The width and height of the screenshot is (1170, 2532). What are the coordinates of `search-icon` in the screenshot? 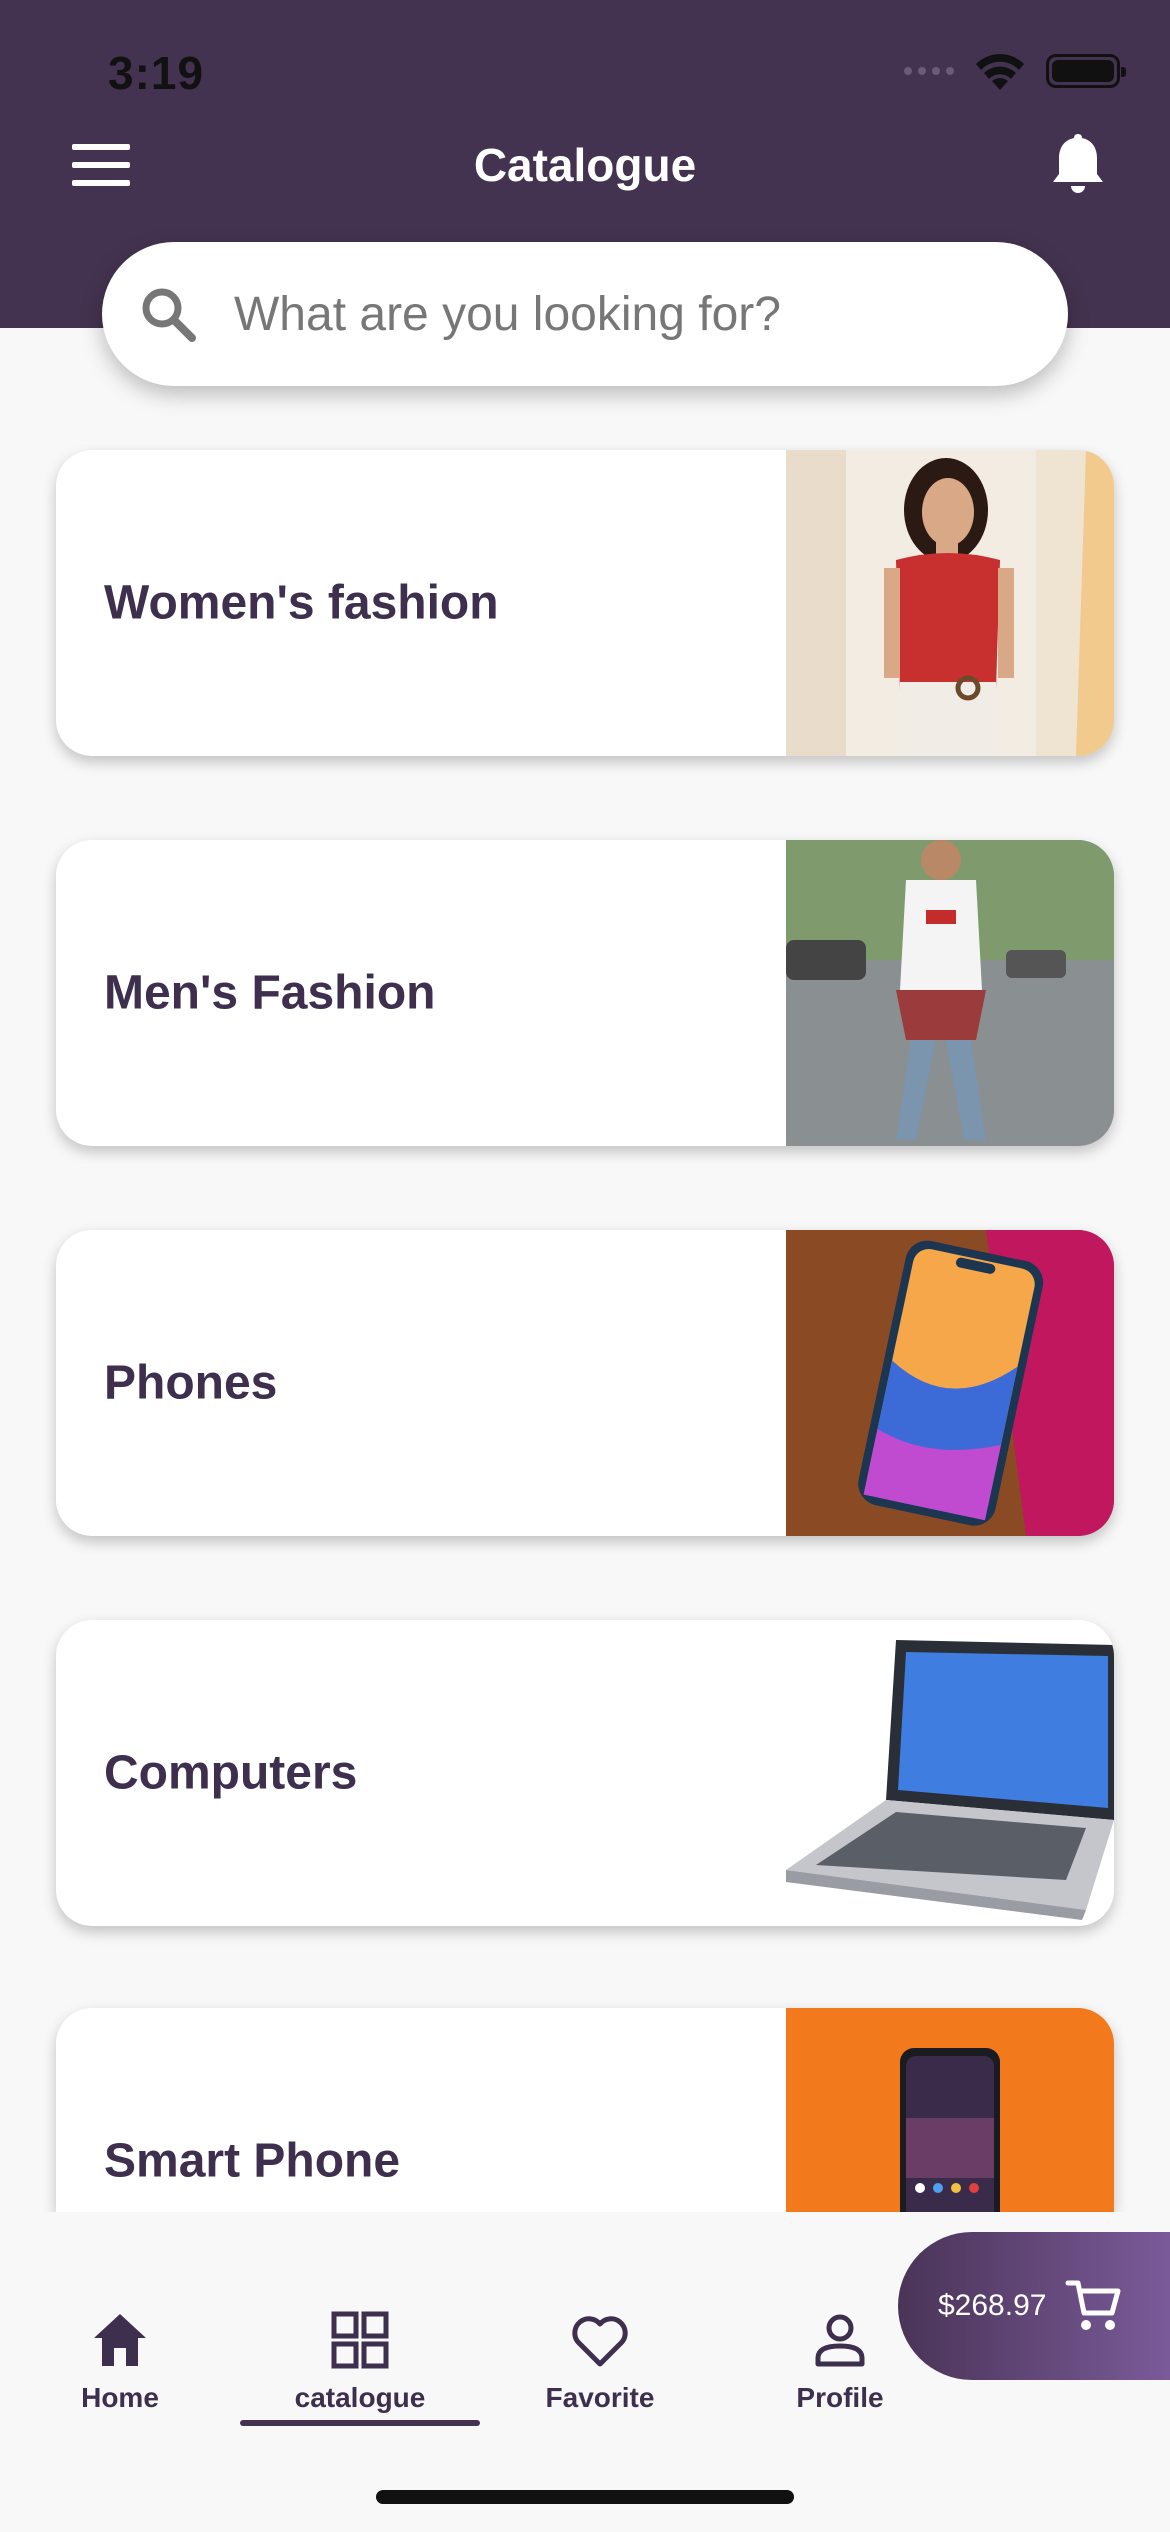 It's located at (169, 315).